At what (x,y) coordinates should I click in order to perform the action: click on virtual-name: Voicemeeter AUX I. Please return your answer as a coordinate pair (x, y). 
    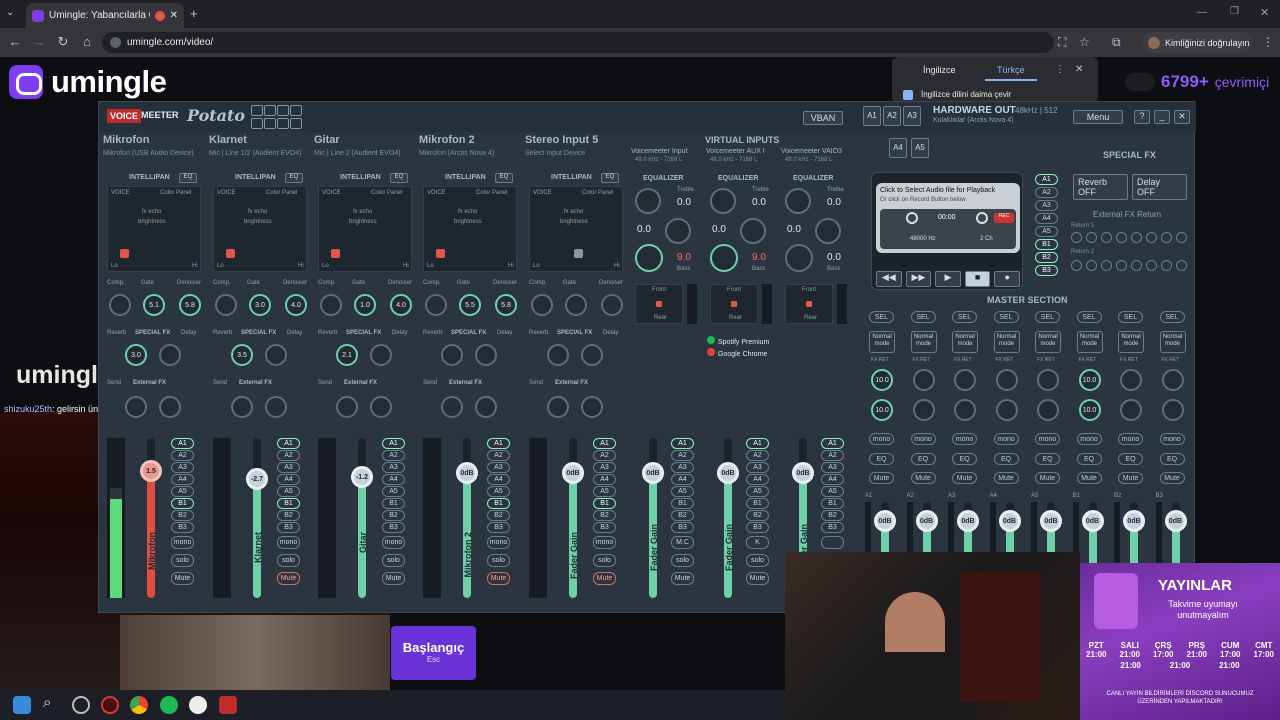
    Looking at the image, I should click on (735, 151).